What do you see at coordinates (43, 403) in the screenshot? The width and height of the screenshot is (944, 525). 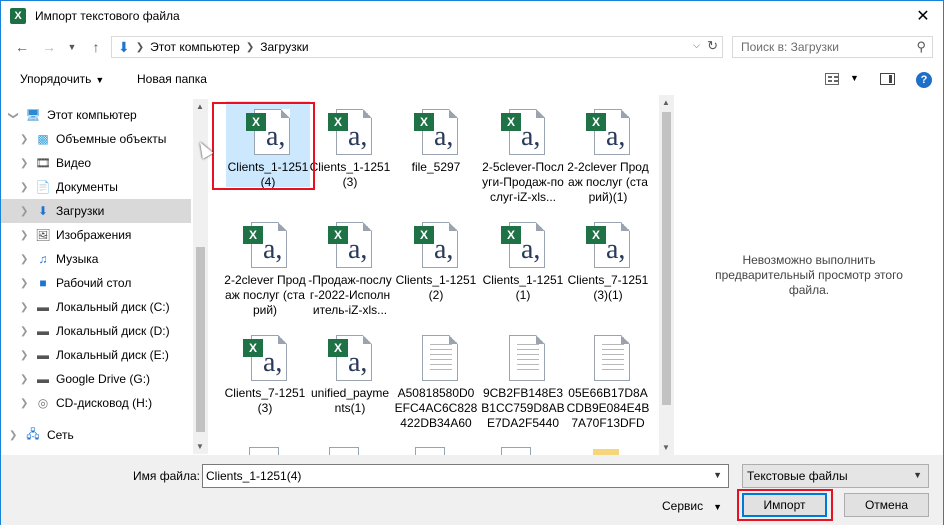 I see `cd-drive-icon: ◎` at bounding box center [43, 403].